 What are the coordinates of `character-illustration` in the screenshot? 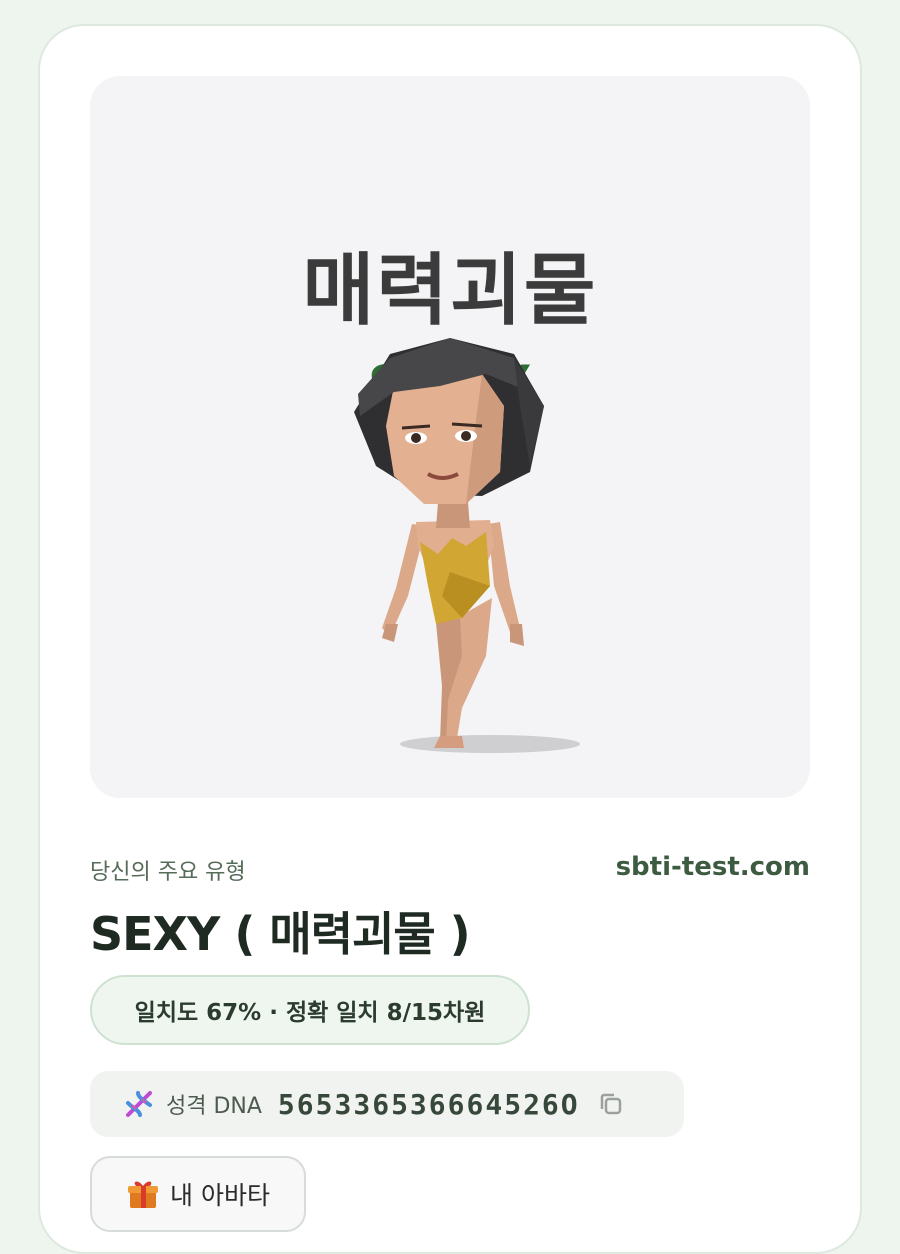 It's located at (467, 545).